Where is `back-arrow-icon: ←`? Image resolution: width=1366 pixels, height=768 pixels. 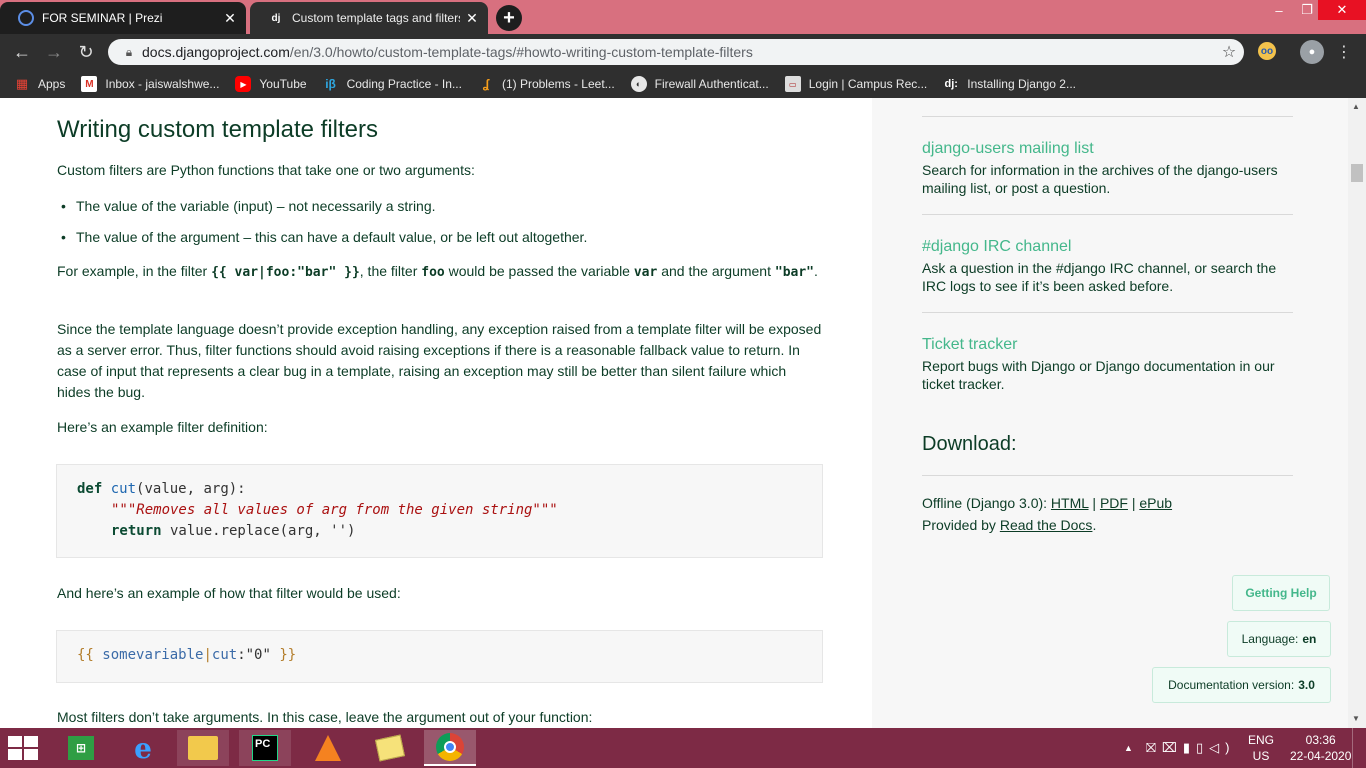
back-arrow-icon: ← is located at coordinates (22, 52).